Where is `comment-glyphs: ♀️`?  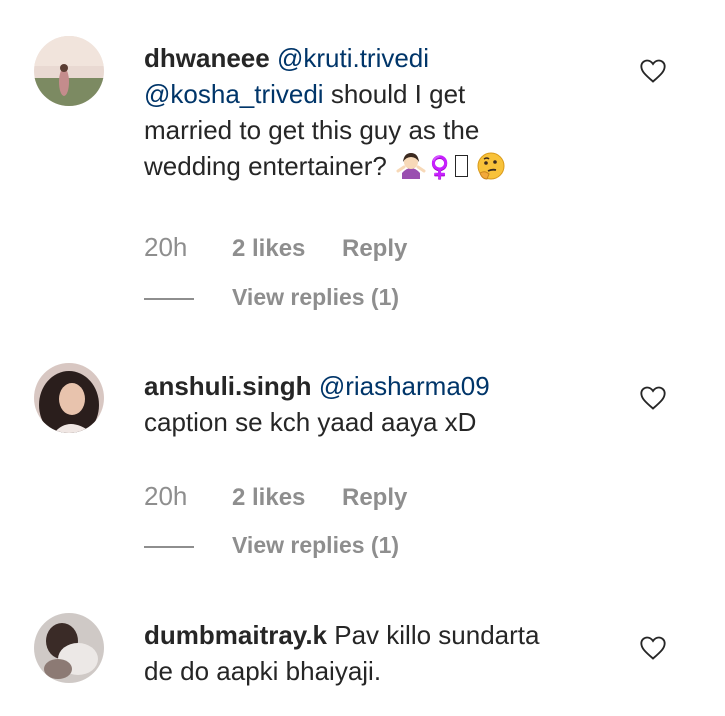
comment-glyphs: ♀️ is located at coordinates (440, 167).